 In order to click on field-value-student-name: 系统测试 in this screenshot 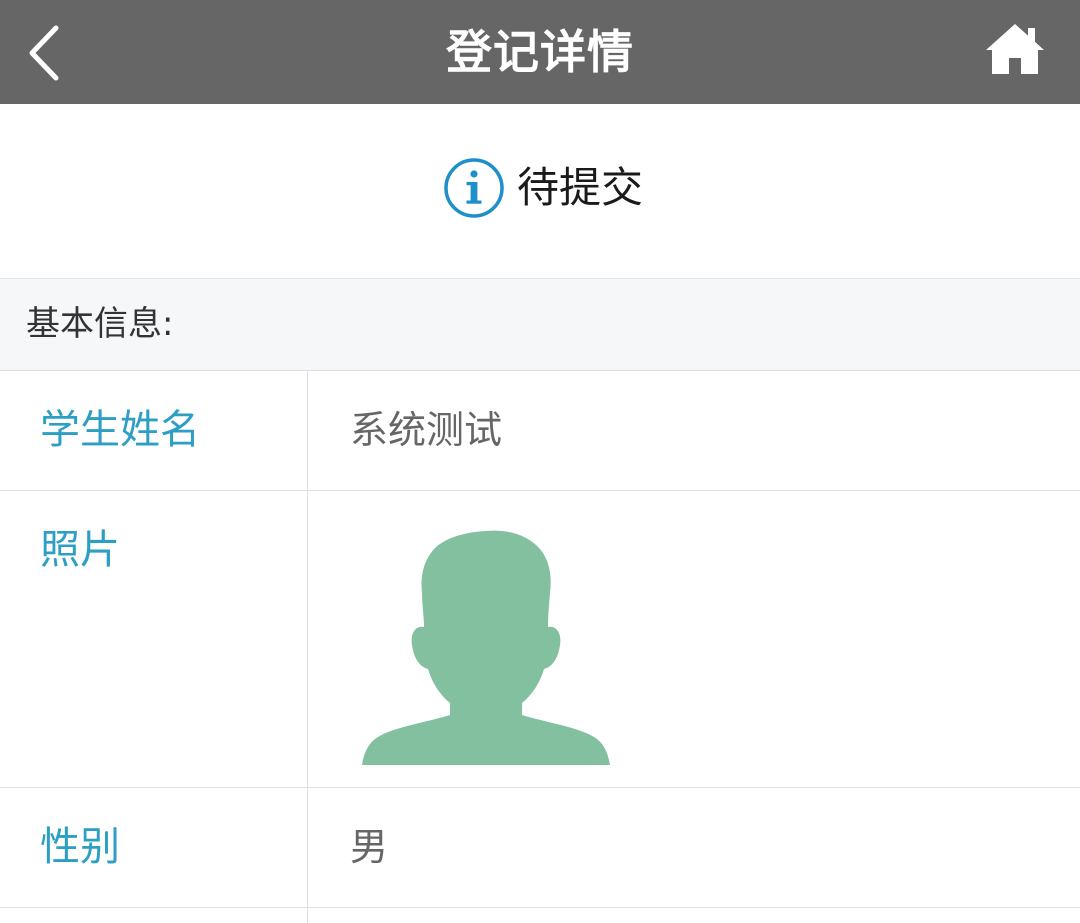, I will do `click(426, 430)`.